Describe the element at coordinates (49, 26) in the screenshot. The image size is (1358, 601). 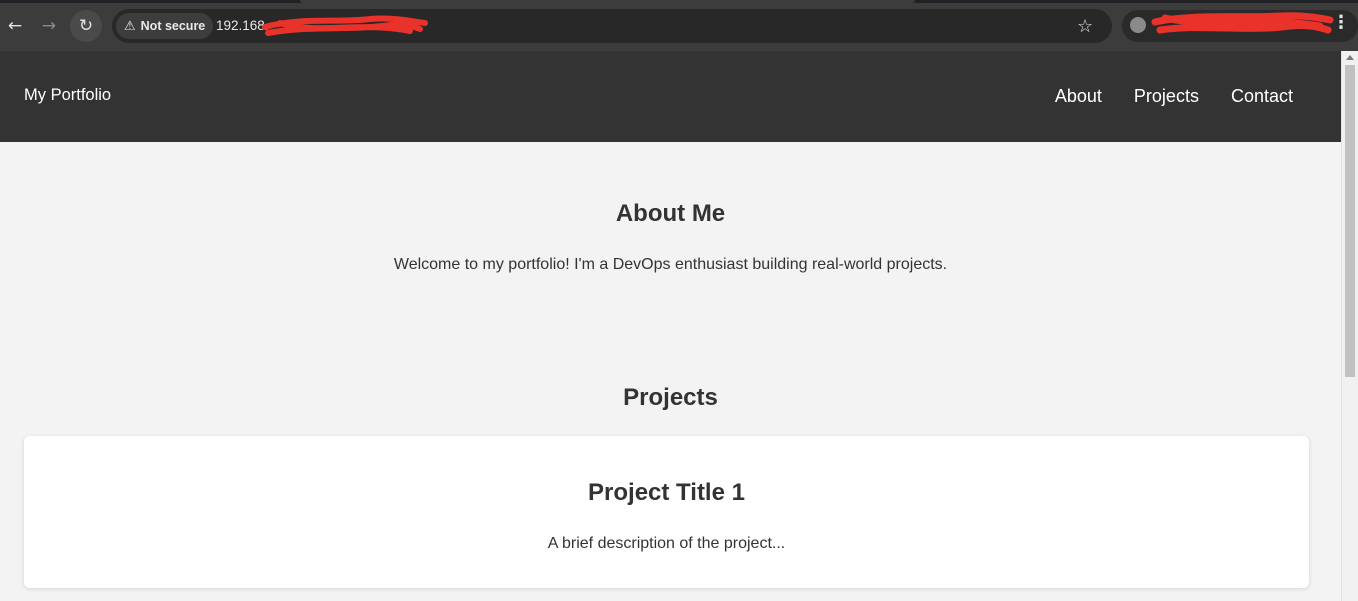
I see `forward-arrow-icon: →` at that location.